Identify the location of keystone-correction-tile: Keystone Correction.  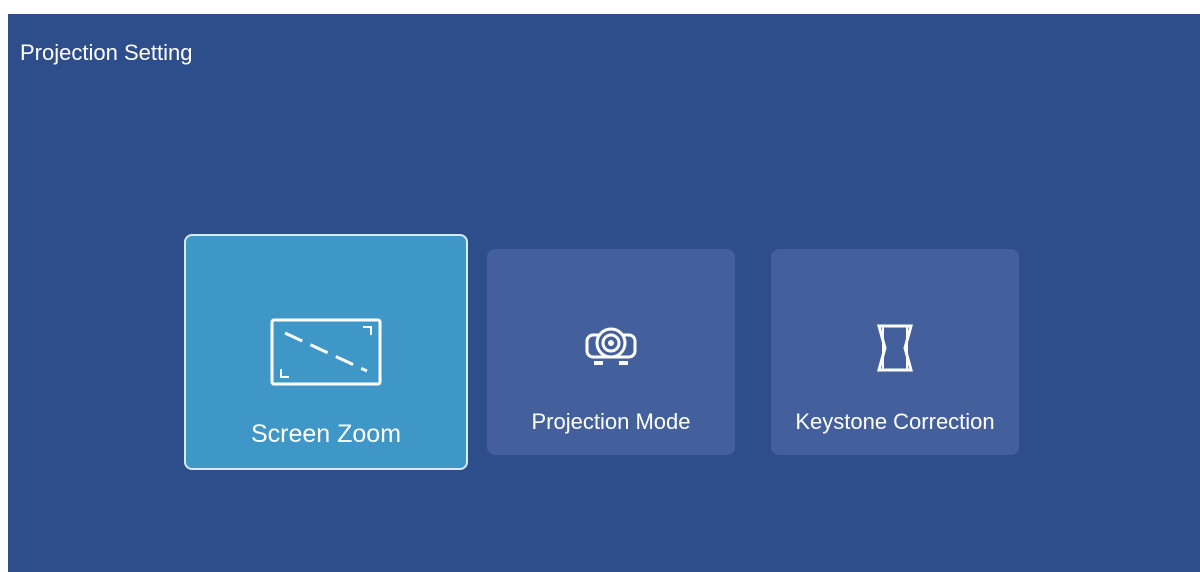
(895, 352).